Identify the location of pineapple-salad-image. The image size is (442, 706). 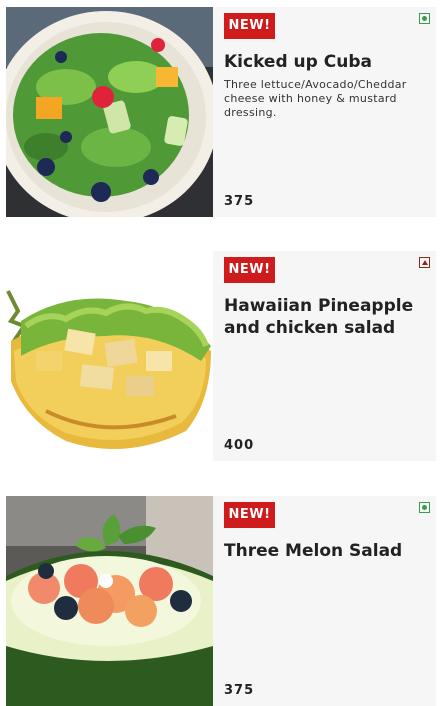
(109, 356).